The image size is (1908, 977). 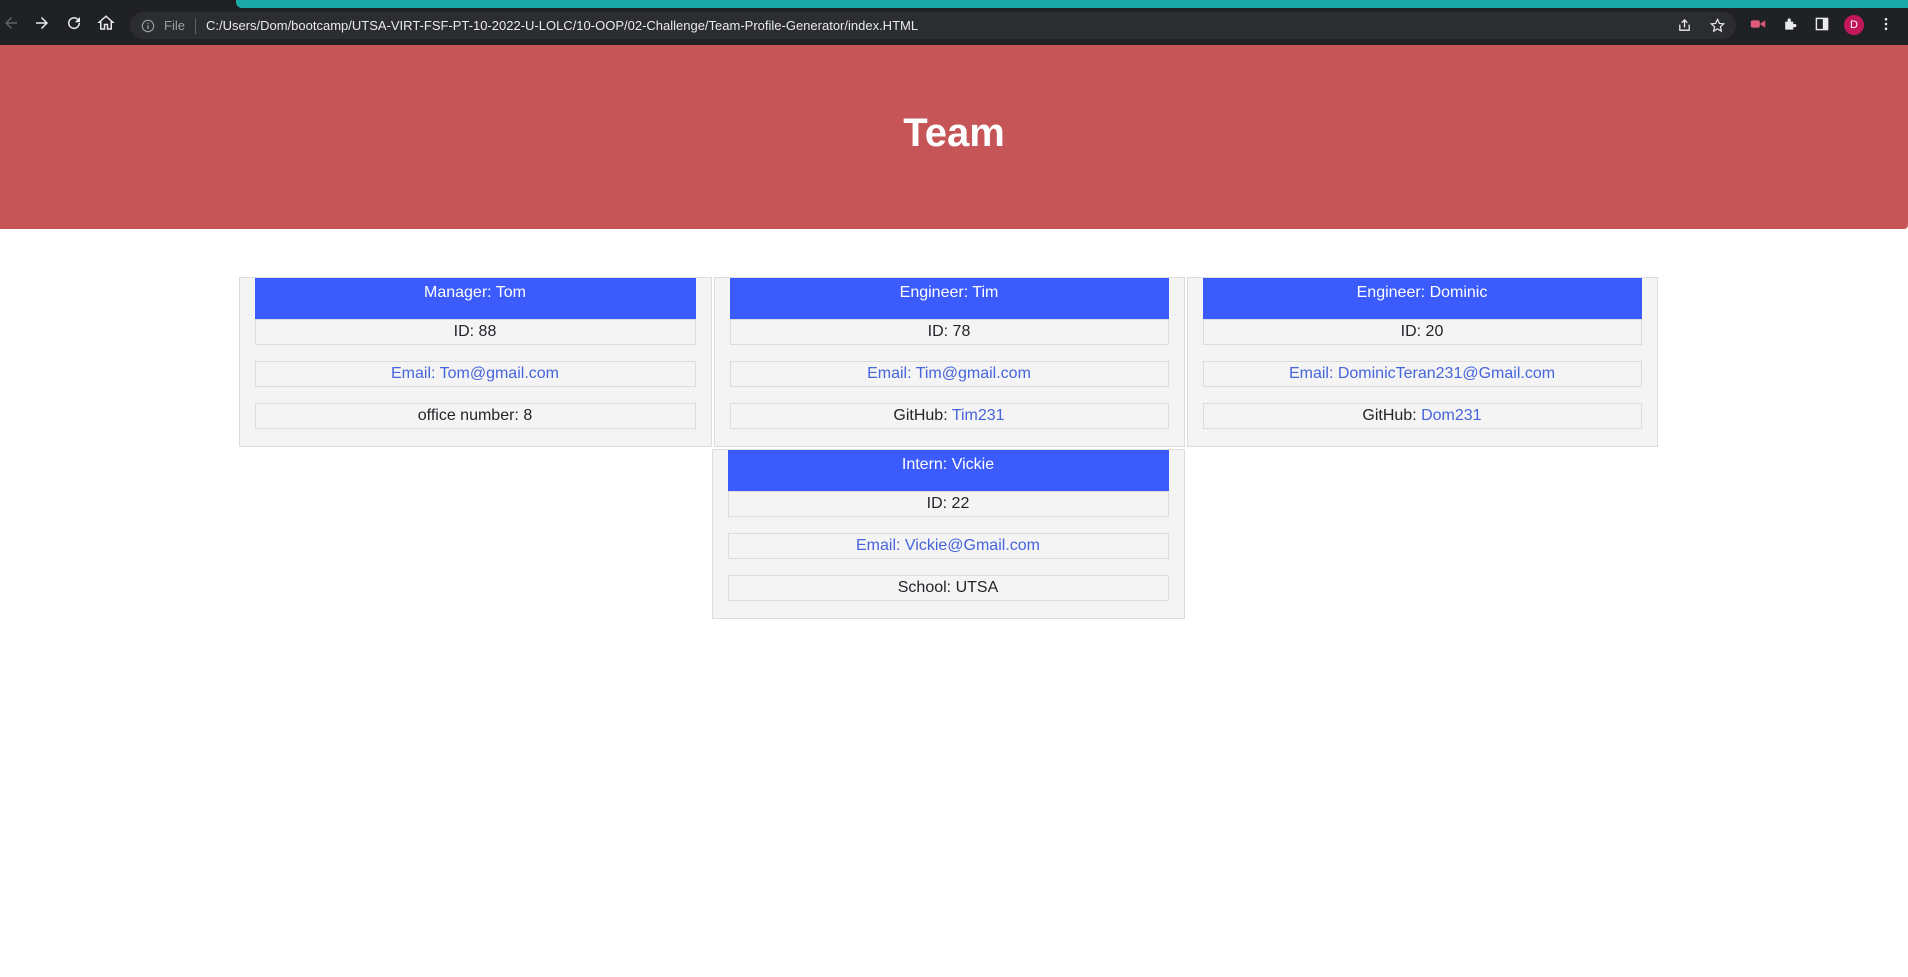 What do you see at coordinates (1422, 298) in the screenshot?
I see `card-header: Engineer: Dominic` at bounding box center [1422, 298].